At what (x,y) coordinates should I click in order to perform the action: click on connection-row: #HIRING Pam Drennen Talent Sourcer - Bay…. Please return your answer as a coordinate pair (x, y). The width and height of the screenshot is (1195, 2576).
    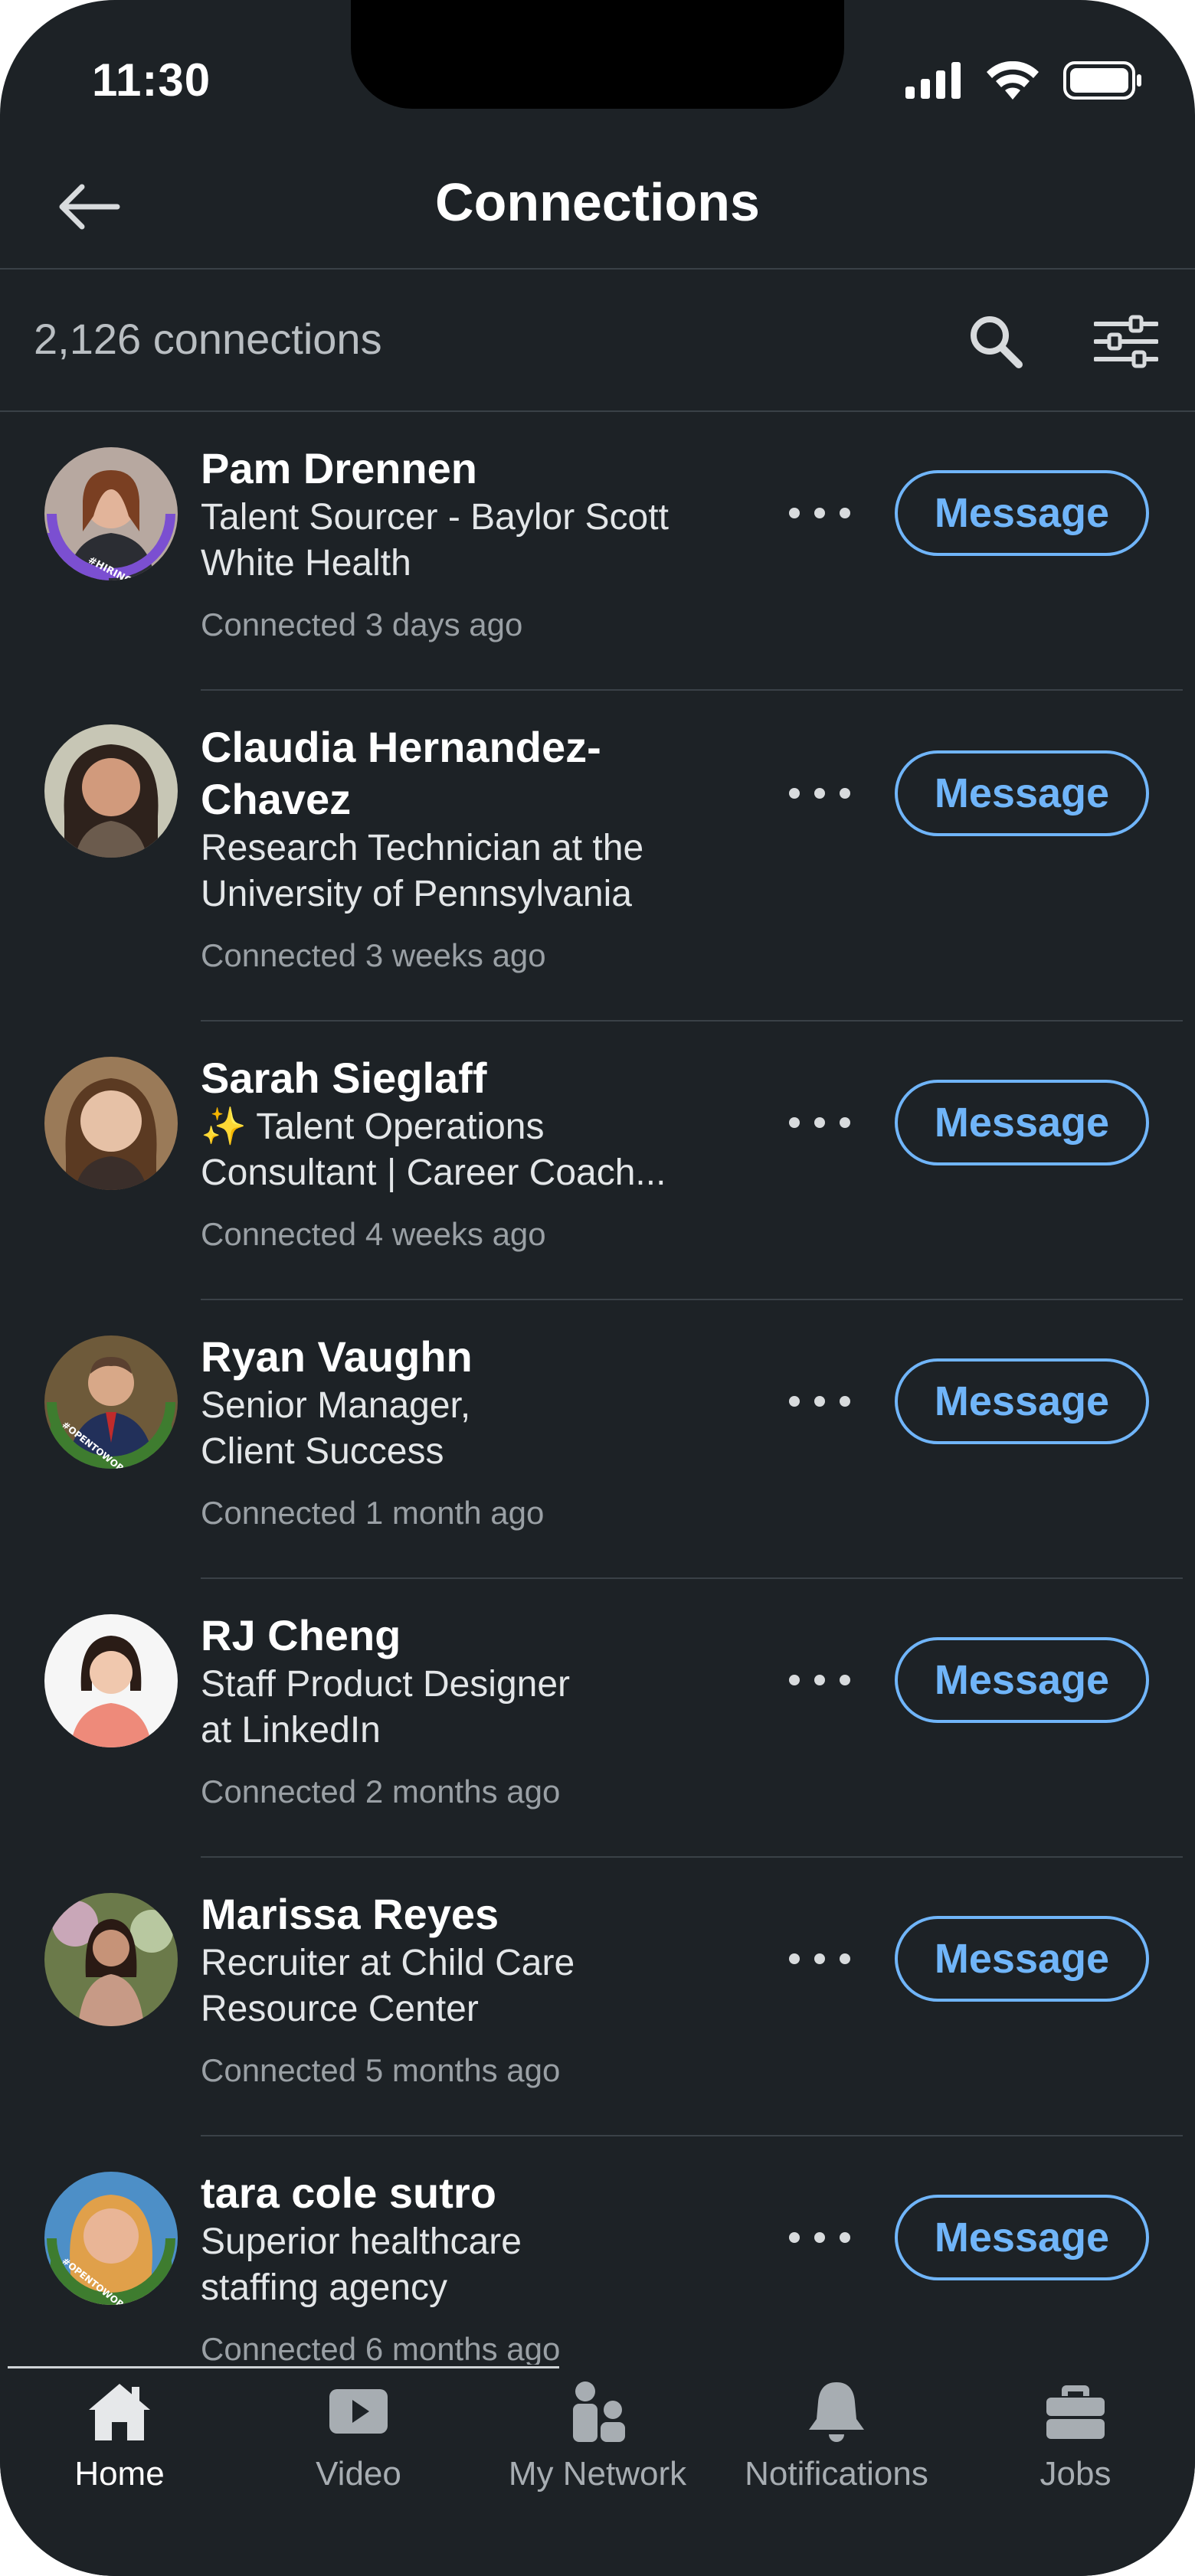
    Looking at the image, I should click on (597, 551).